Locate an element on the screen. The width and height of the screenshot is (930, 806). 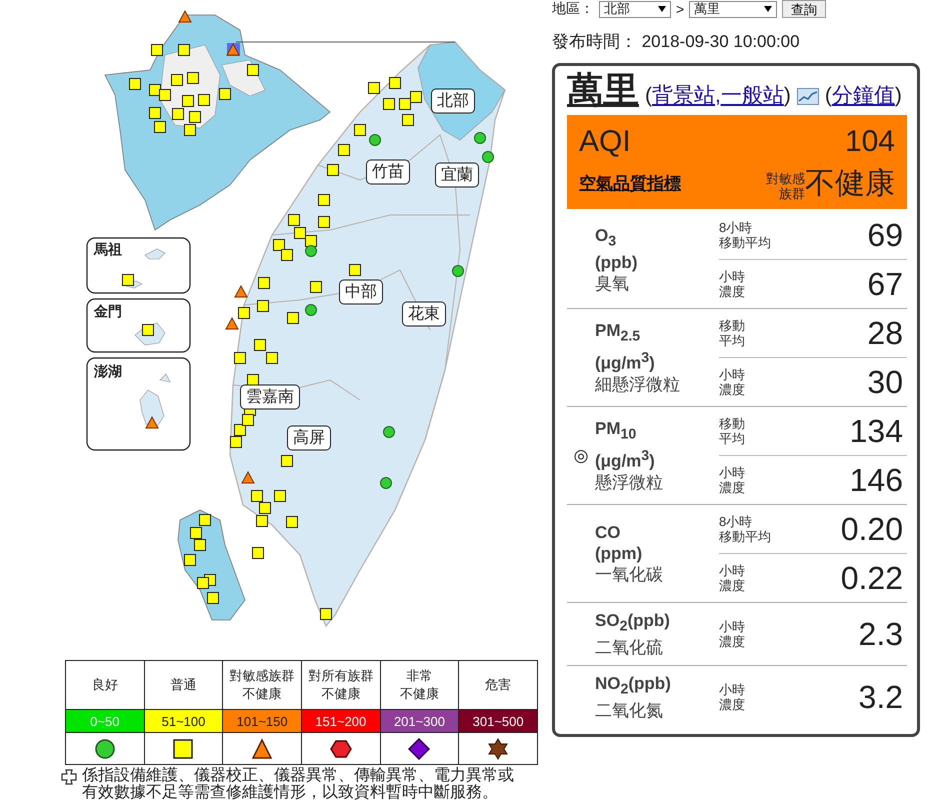
reading-value: 30 is located at coordinates (885, 382).